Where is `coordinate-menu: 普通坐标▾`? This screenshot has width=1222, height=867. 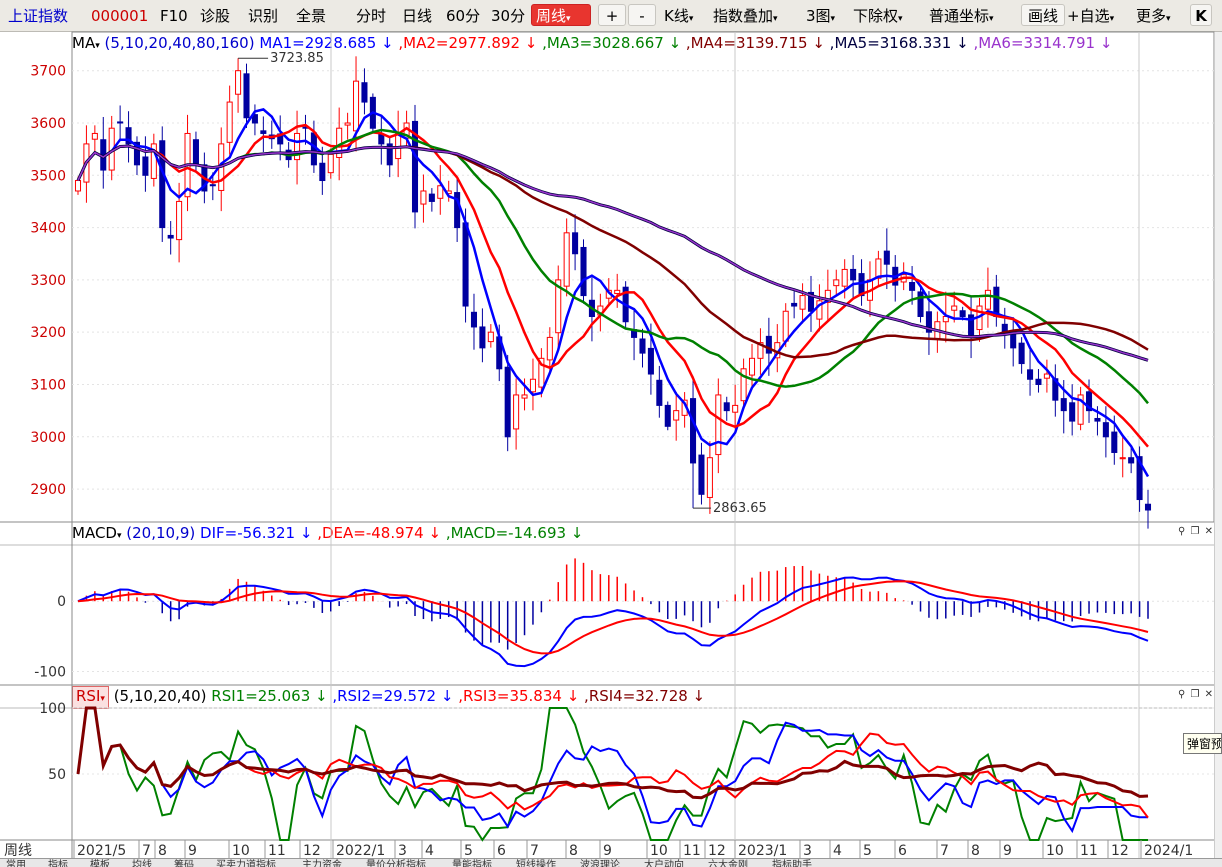
coordinate-menu: 普通坐标▾ is located at coordinates (961, 16).